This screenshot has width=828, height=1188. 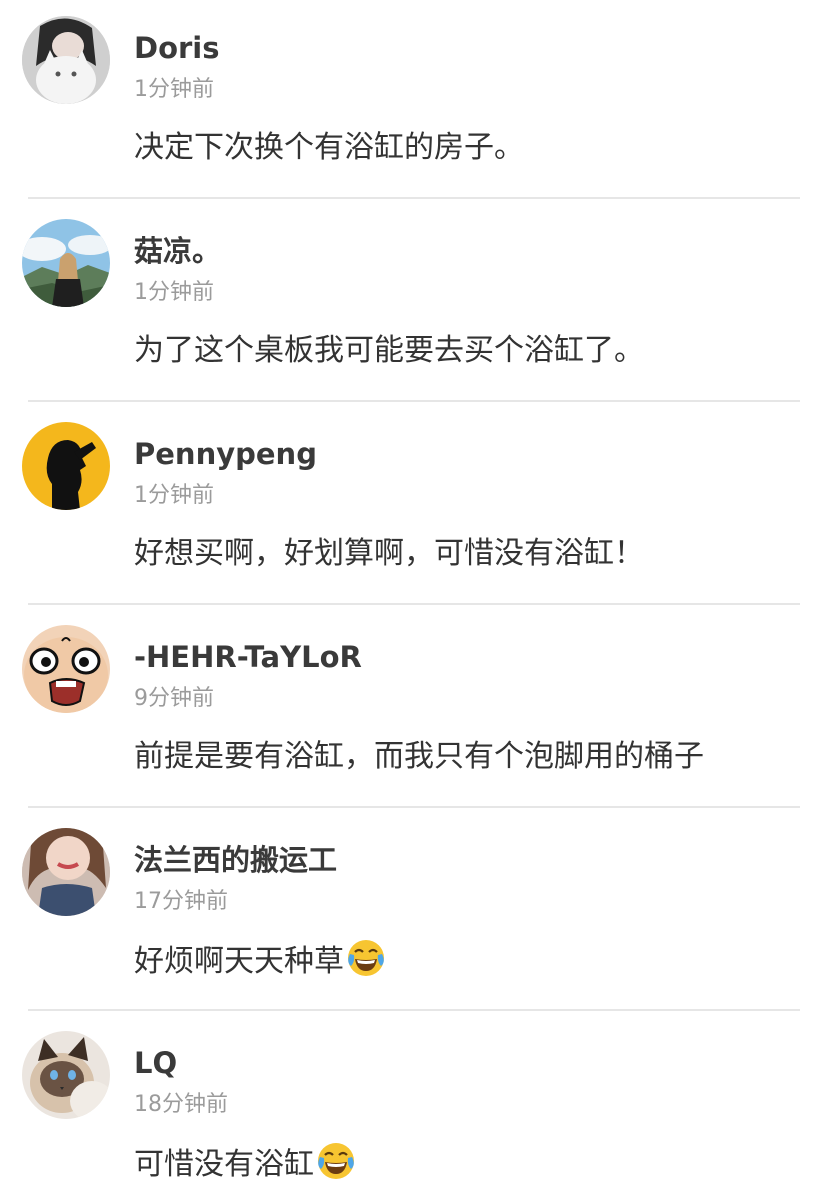 I want to click on comment-text: 好想买啊，好划算啊，可惜没有浴缸！, so click(x=389, y=554).